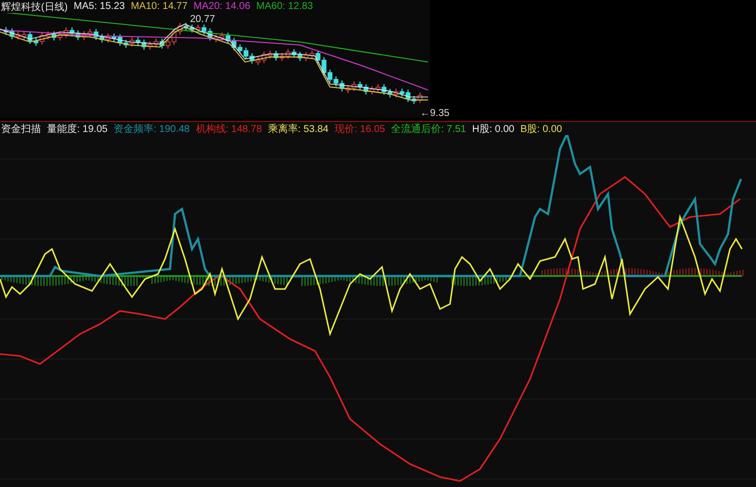  I want to click on indicator-reading: 现价: 16.05, so click(360, 129).